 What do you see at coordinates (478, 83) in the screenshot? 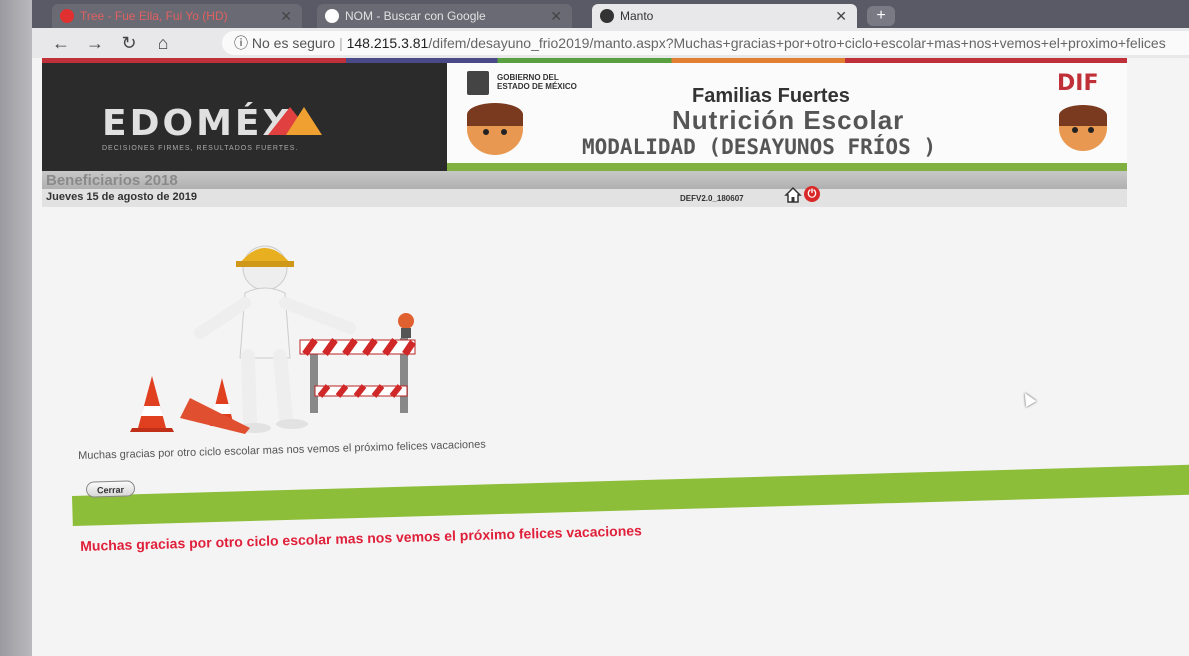
I see `government-seal-icon` at bounding box center [478, 83].